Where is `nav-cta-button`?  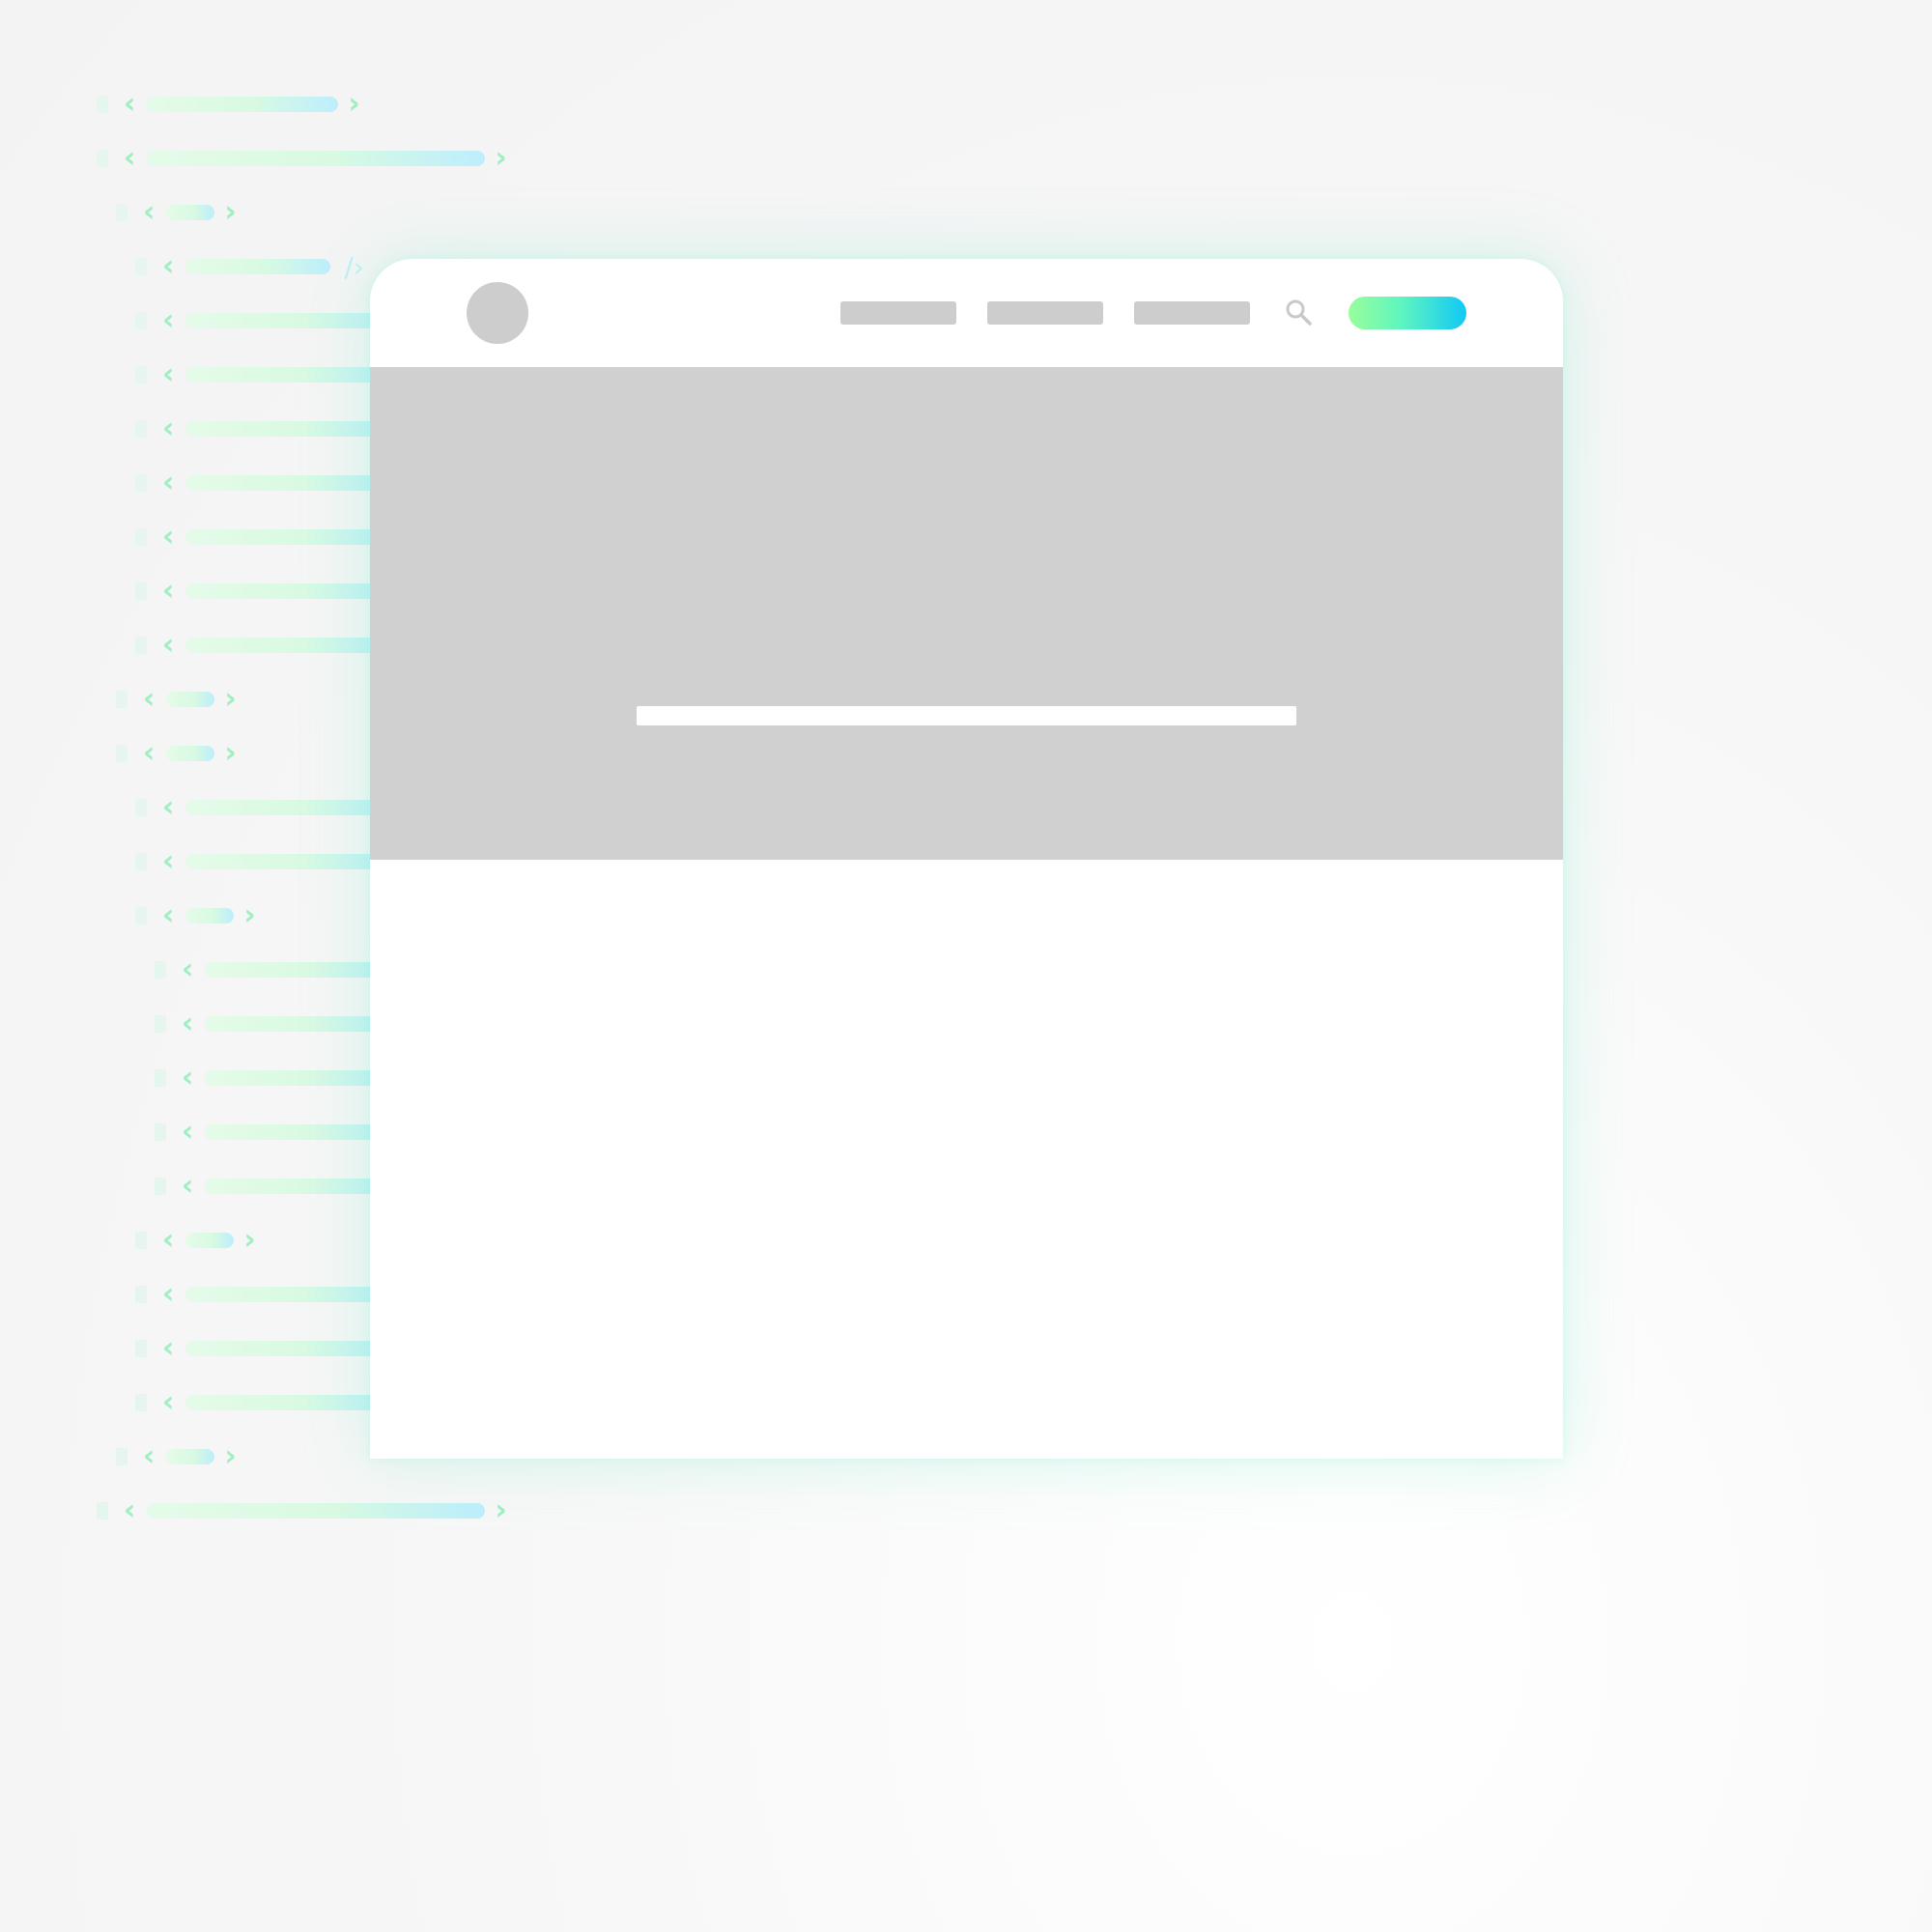 nav-cta-button is located at coordinates (1407, 313).